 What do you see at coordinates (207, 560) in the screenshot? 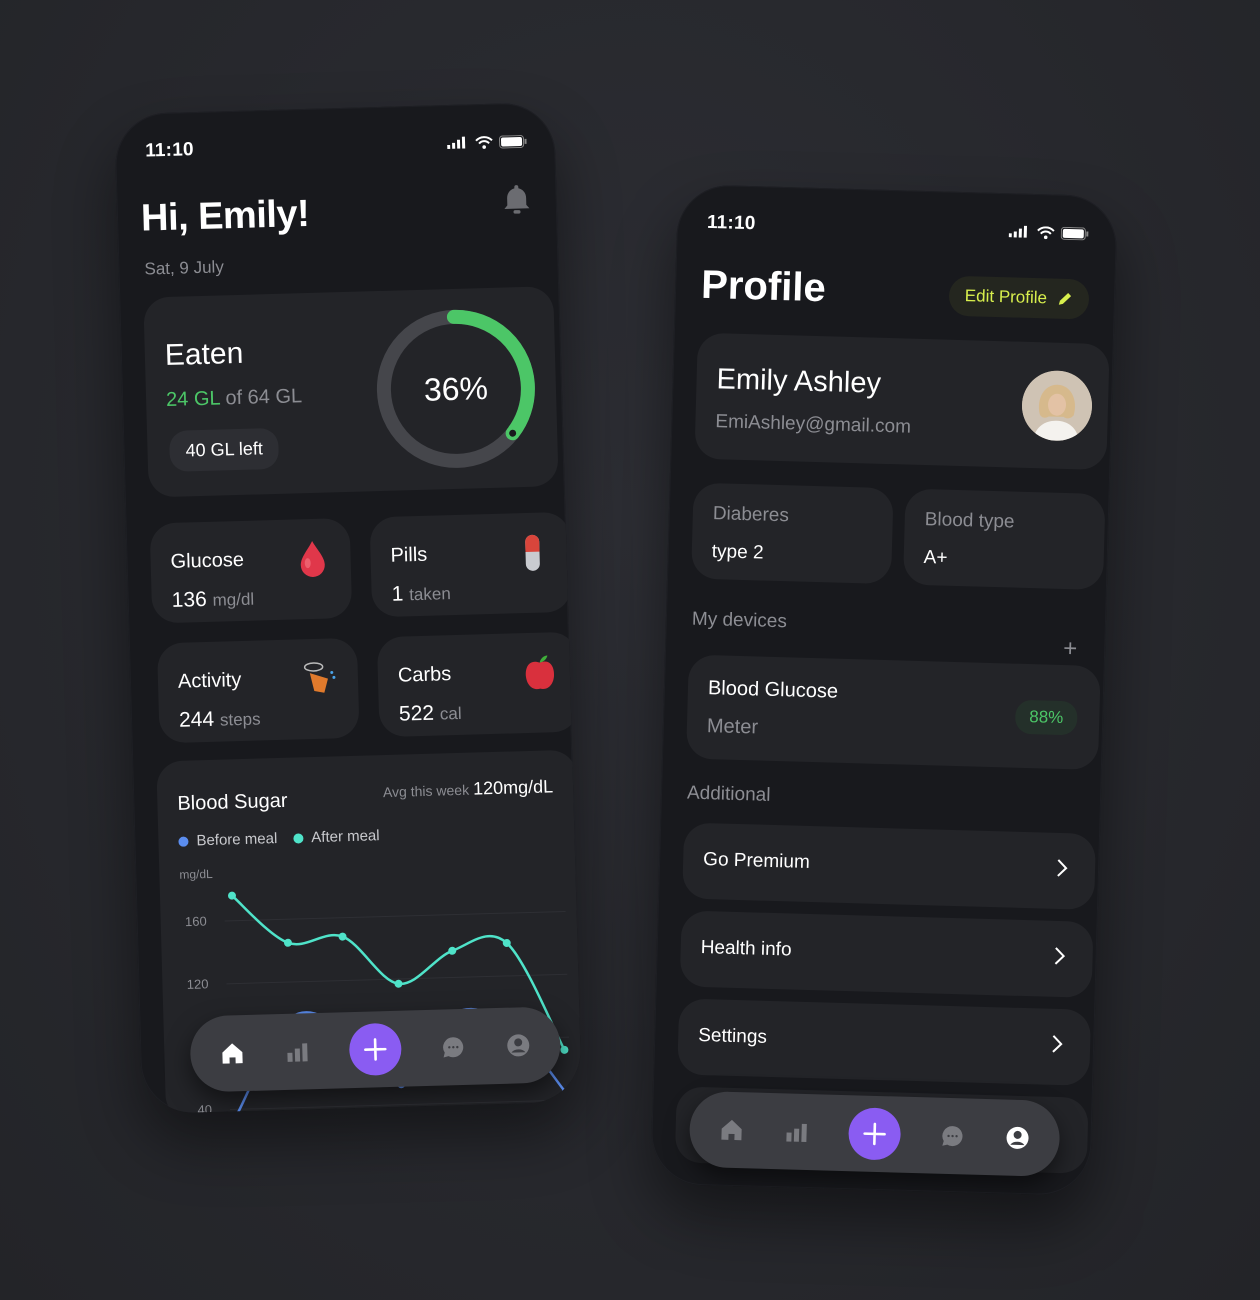
I see `glucose-label: Glucose` at bounding box center [207, 560].